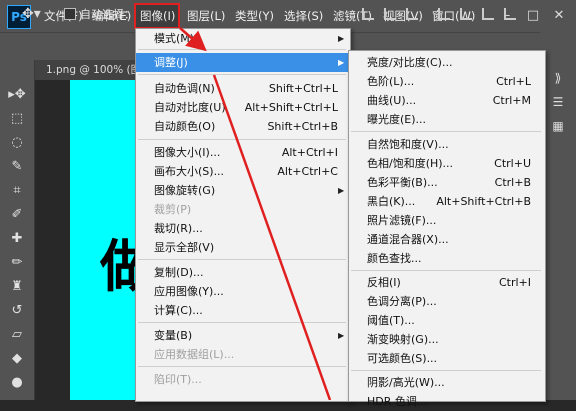 This screenshot has height=411, width=576. I want to click on menu-item-reveal-all: 显示全部(V), so click(243, 247).